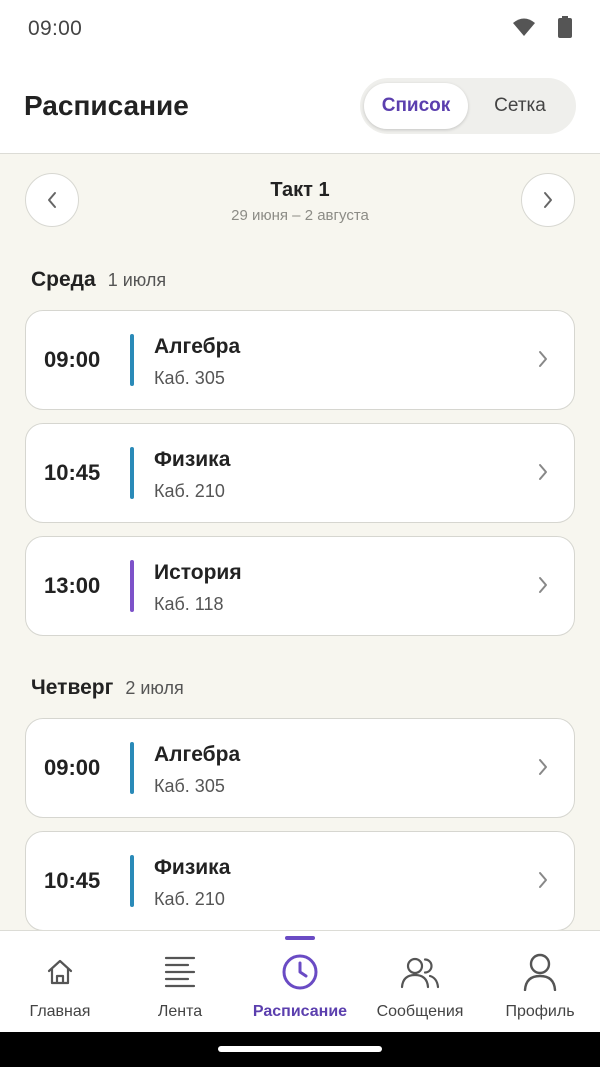  What do you see at coordinates (60, 1011) in the screenshot?
I see `nav-label: Главная` at bounding box center [60, 1011].